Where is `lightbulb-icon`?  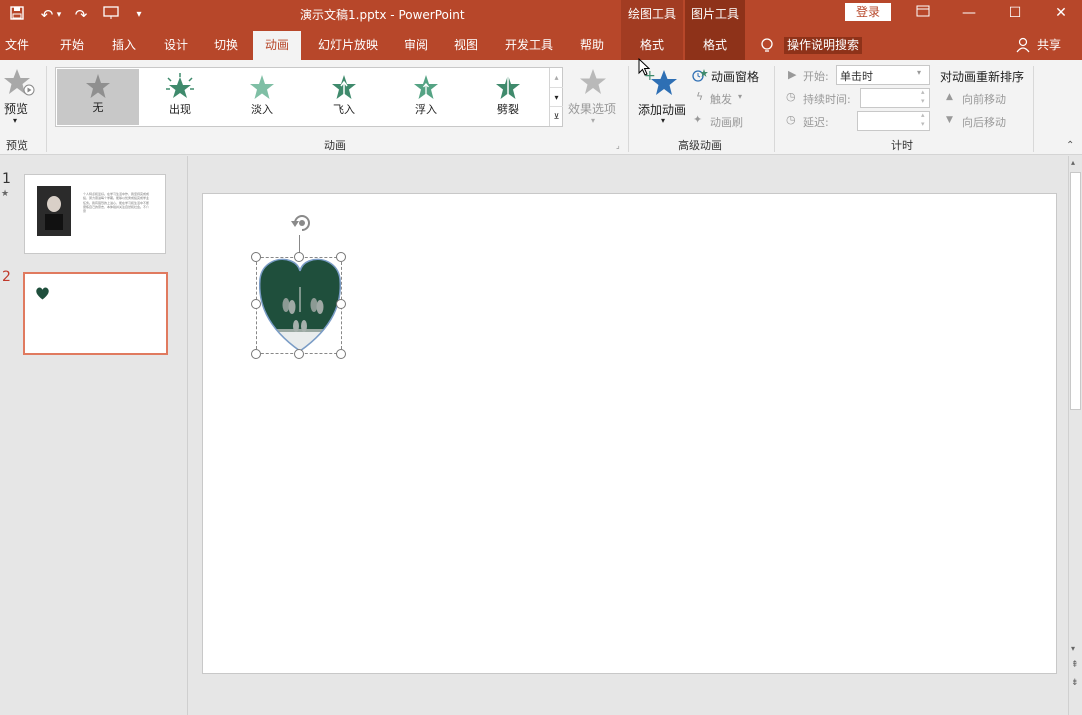 lightbulb-icon is located at coordinates (768, 46).